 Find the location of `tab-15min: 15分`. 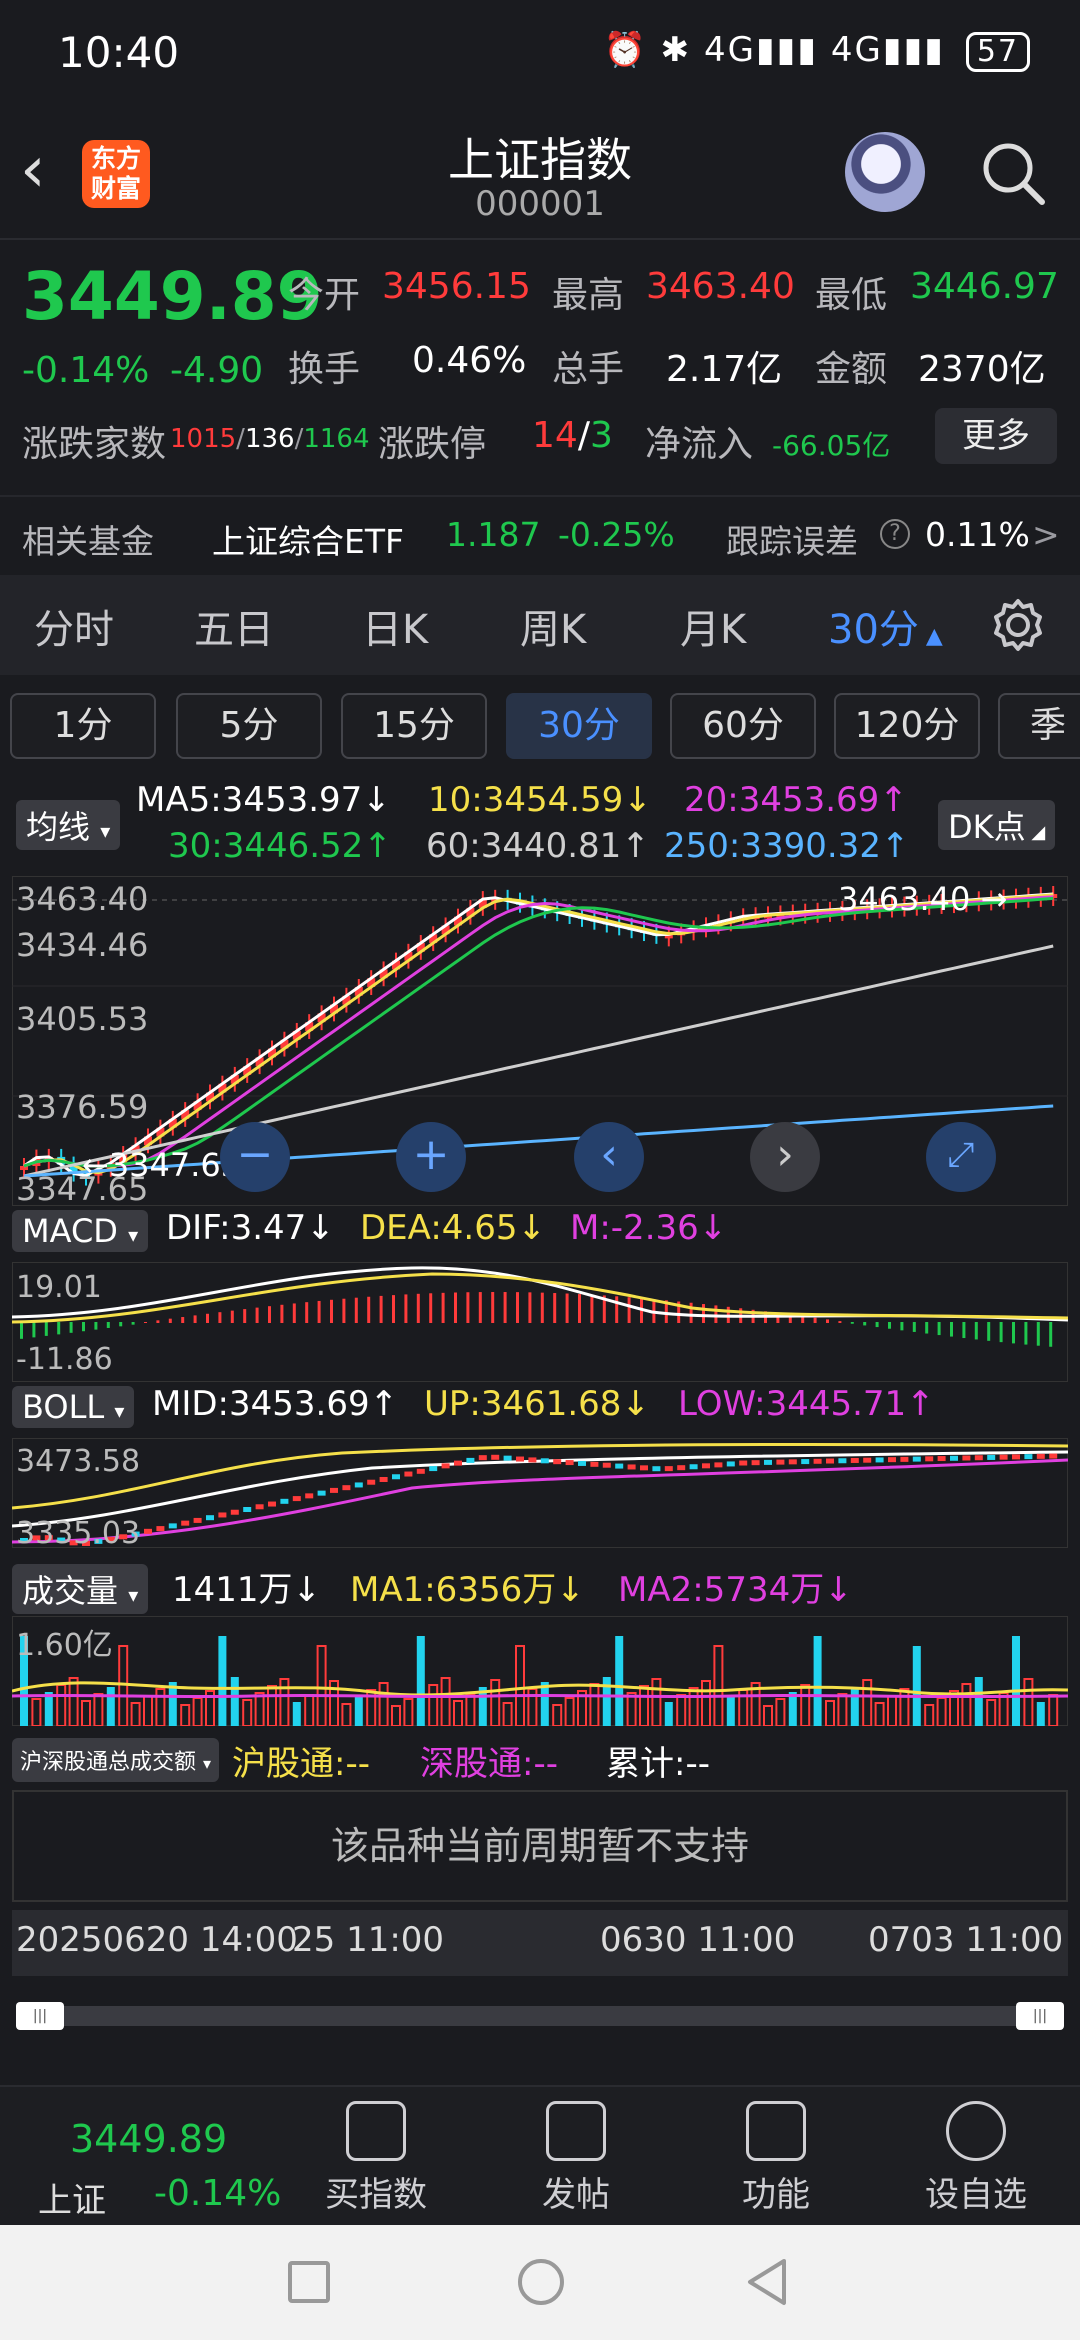

tab-15min: 15分 is located at coordinates (414, 726).